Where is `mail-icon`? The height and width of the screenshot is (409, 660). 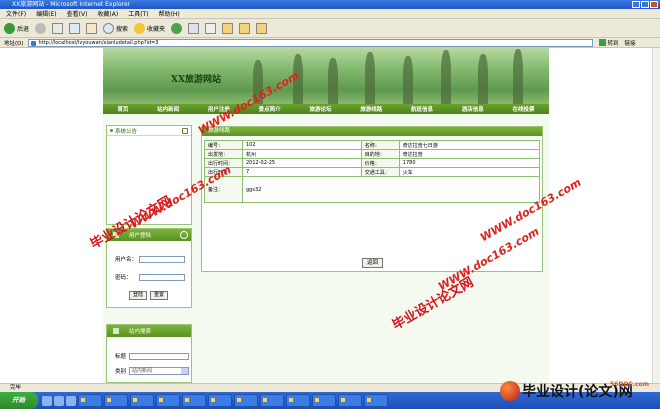
mail-icon is located at coordinates (194, 28).